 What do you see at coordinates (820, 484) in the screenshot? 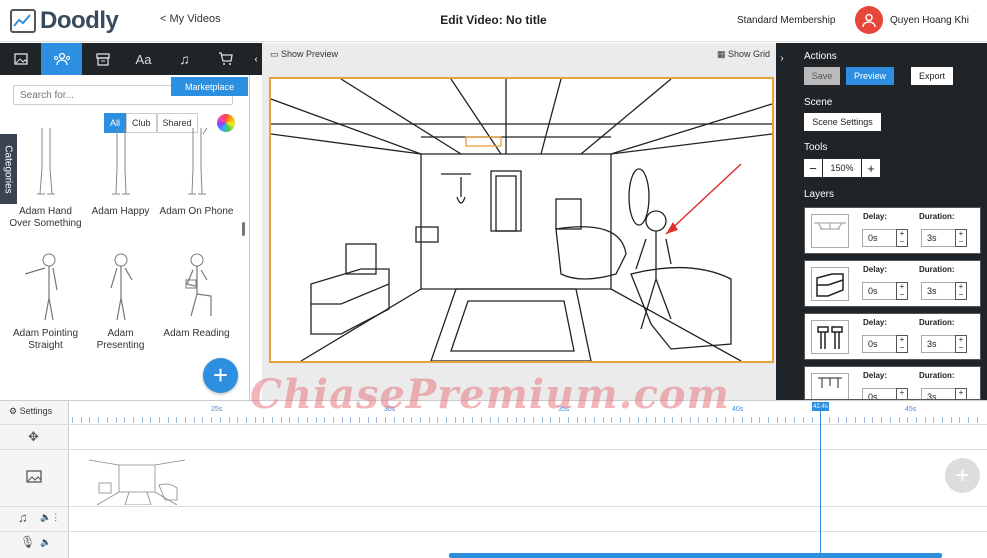
I see `playhead` at bounding box center [820, 484].